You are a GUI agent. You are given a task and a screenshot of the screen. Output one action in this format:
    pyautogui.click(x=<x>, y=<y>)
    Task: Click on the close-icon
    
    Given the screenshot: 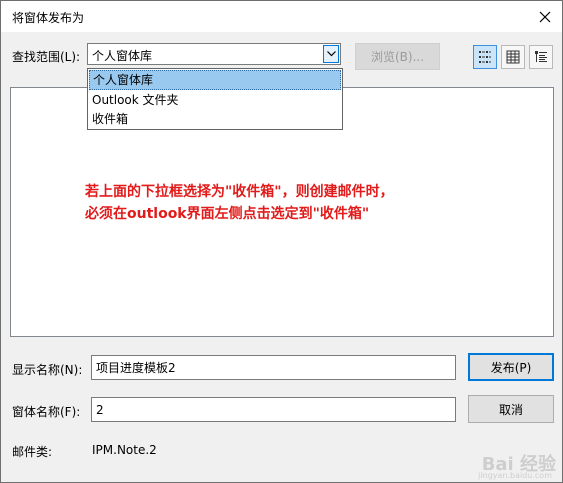 What is the action you would take?
    pyautogui.click(x=545, y=16)
    